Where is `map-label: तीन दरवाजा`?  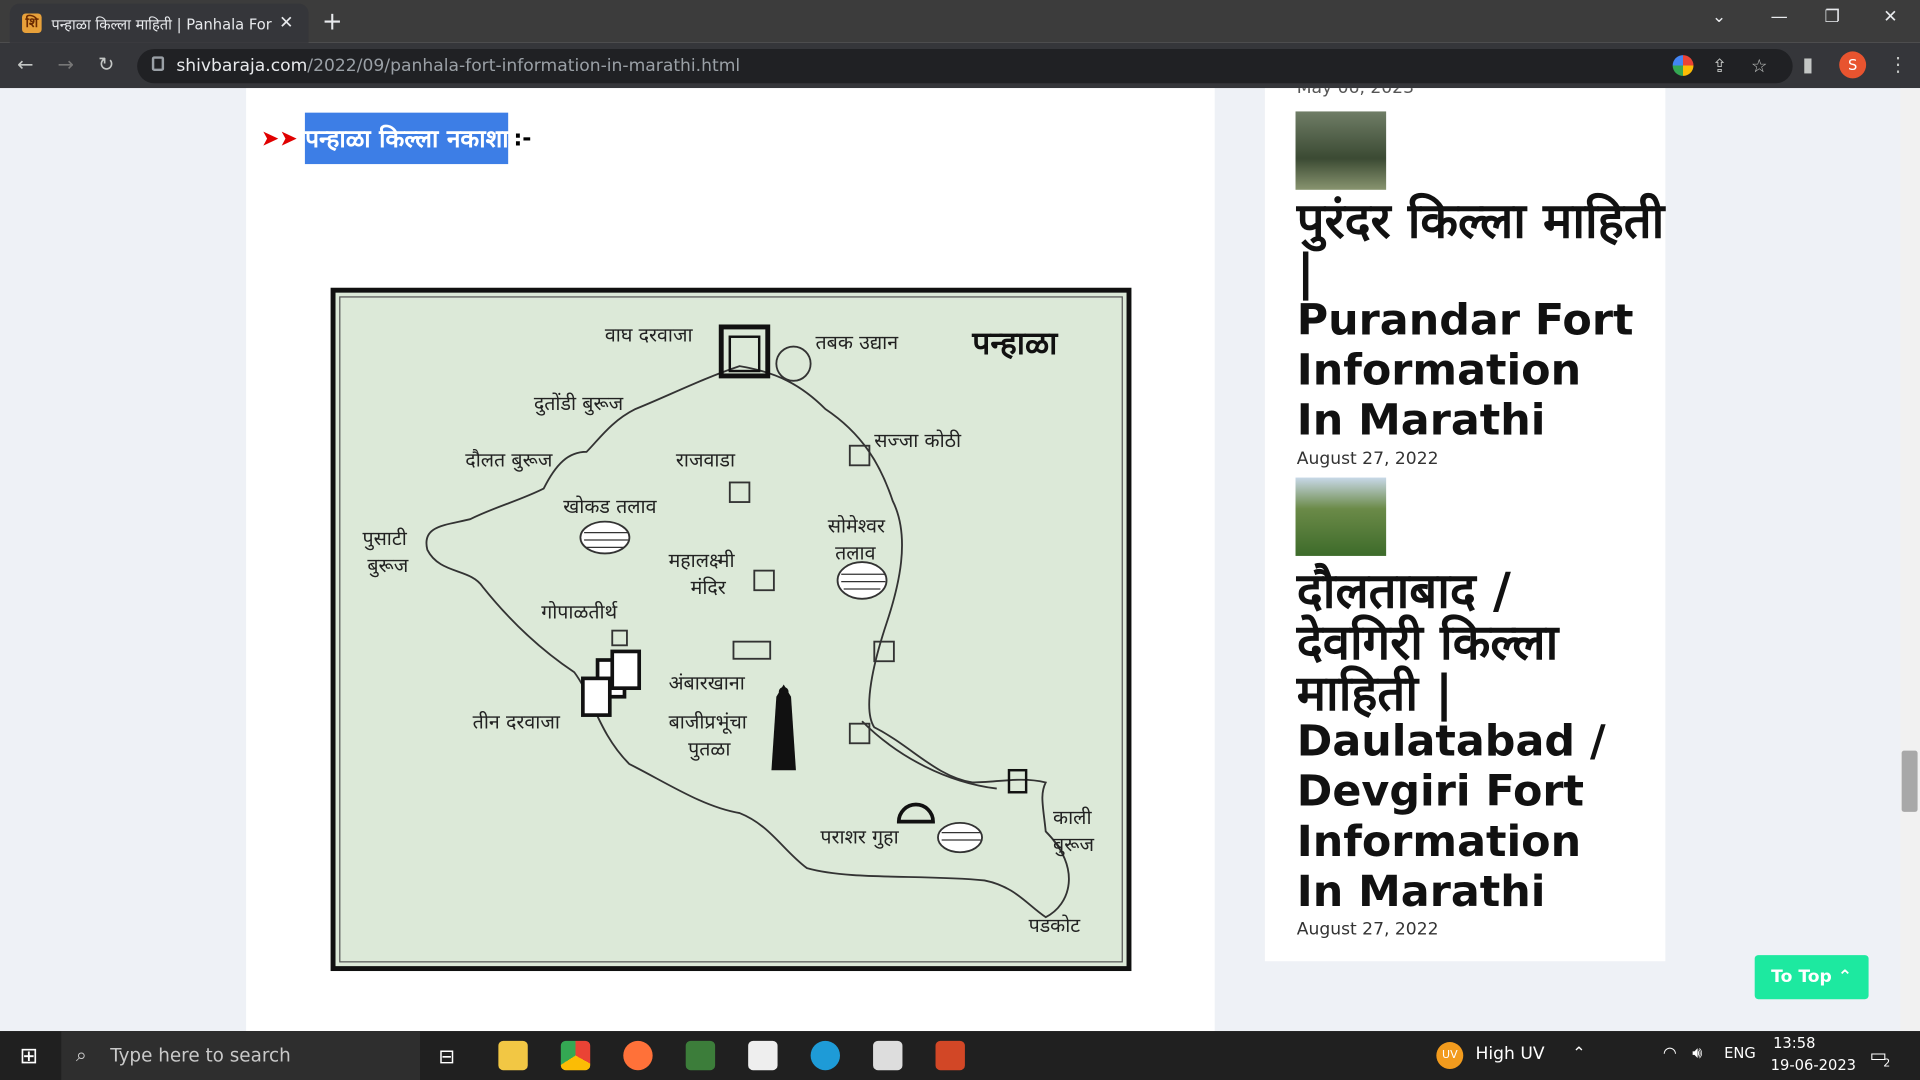
map-label: तीन दरवाजा is located at coordinates (517, 722).